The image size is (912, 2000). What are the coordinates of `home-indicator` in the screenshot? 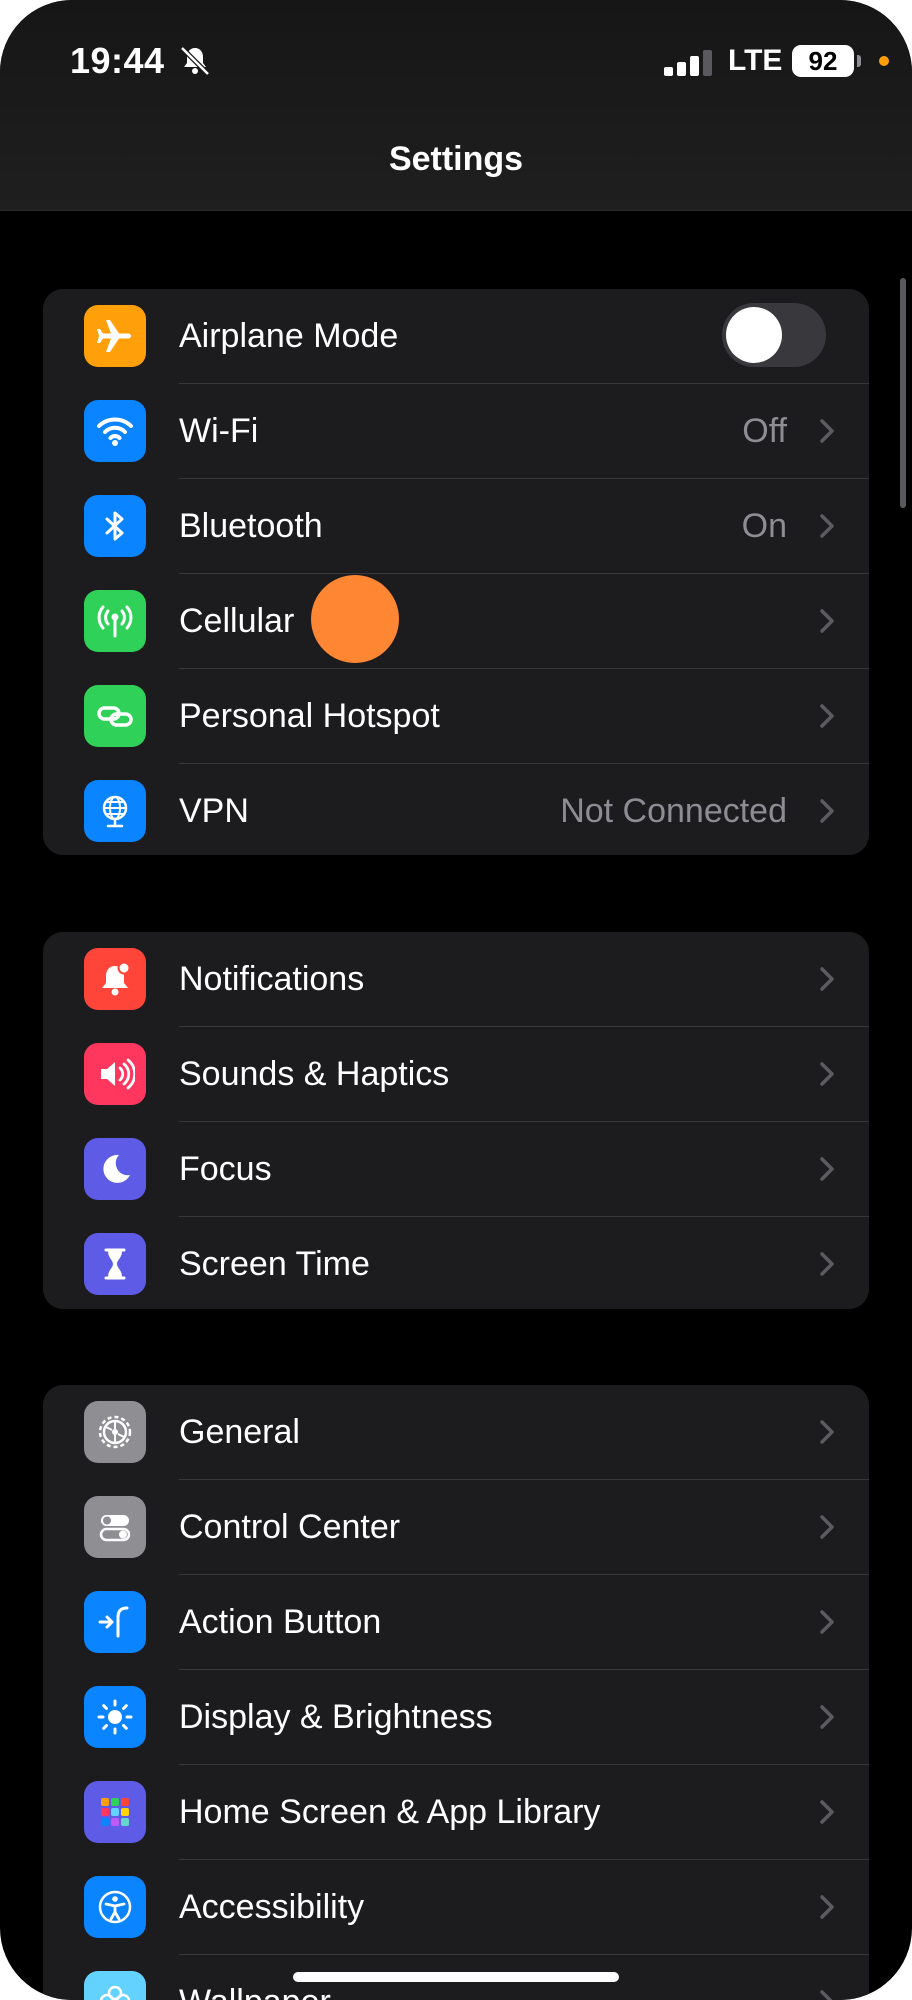 It's located at (456, 1977).